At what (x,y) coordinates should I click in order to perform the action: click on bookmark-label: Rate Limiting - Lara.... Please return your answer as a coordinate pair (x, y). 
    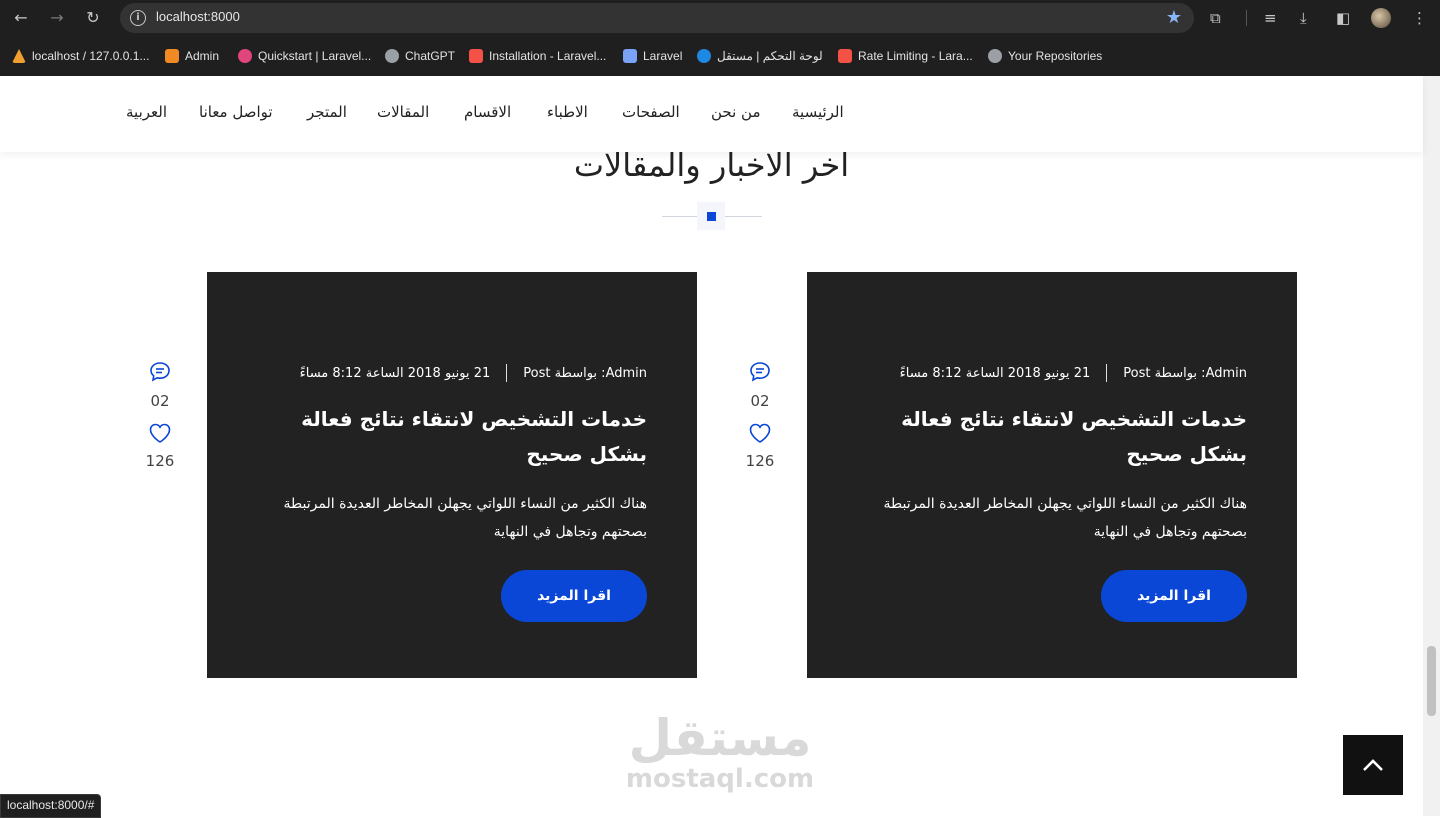
    Looking at the image, I should click on (915, 56).